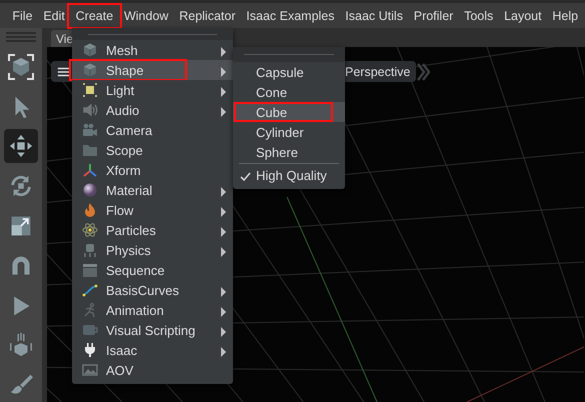 Image resolution: width=585 pixels, height=402 pixels. Describe the element at coordinates (152, 130) in the screenshot. I see `menu-item: Camera` at that location.